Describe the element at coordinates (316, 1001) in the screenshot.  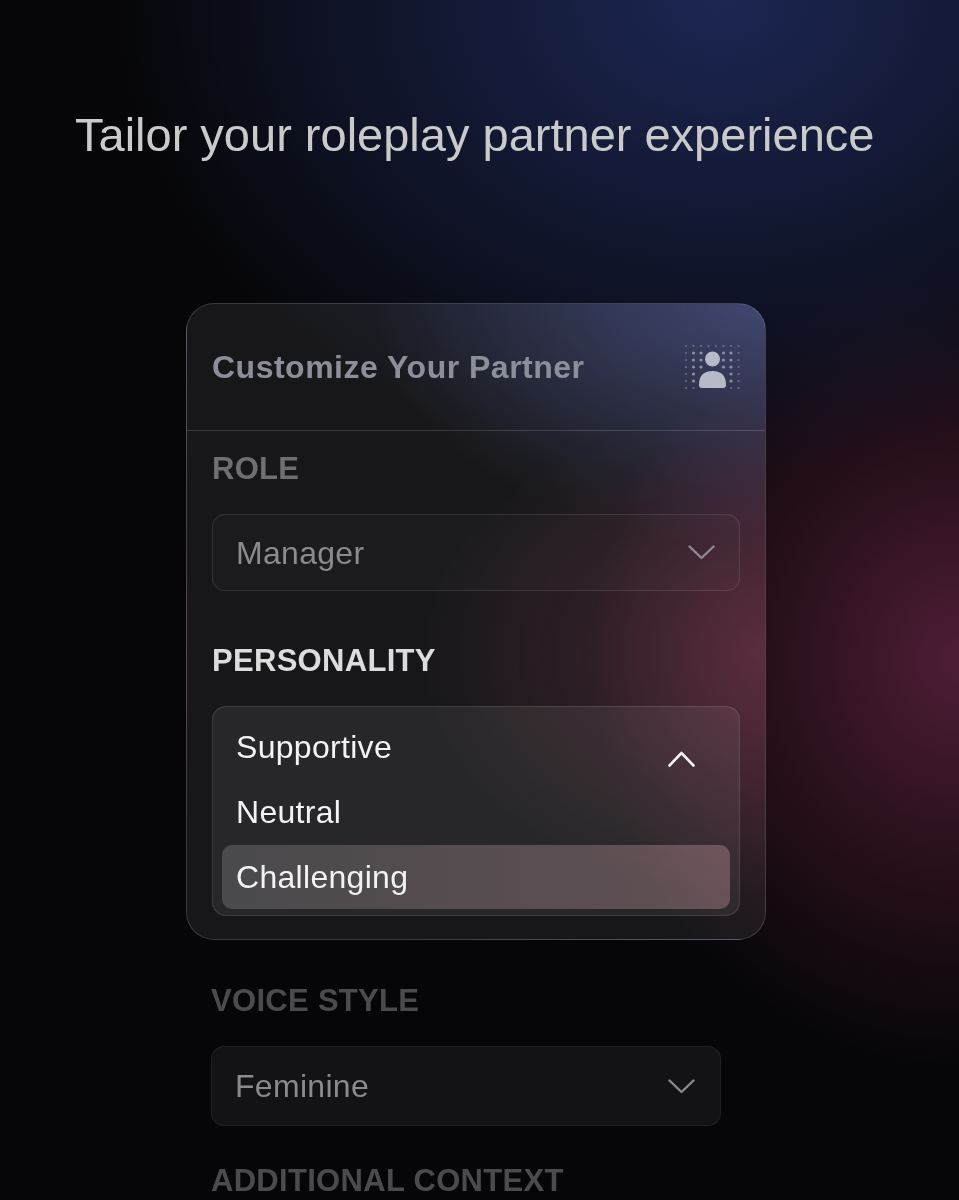
I see `field-label: VOICE STYLE` at that location.